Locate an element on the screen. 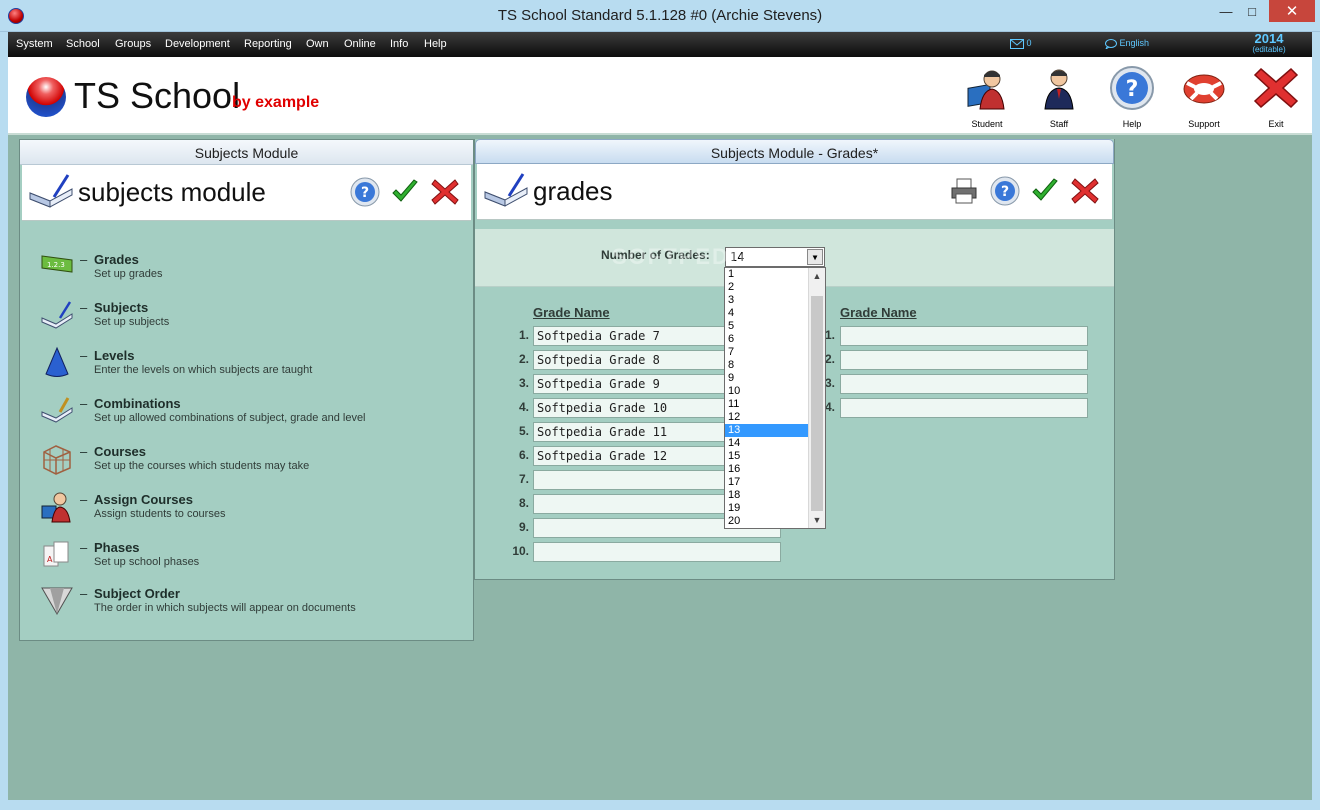 The image size is (1320, 810). window-frame-right is located at coordinates (1316, 416).